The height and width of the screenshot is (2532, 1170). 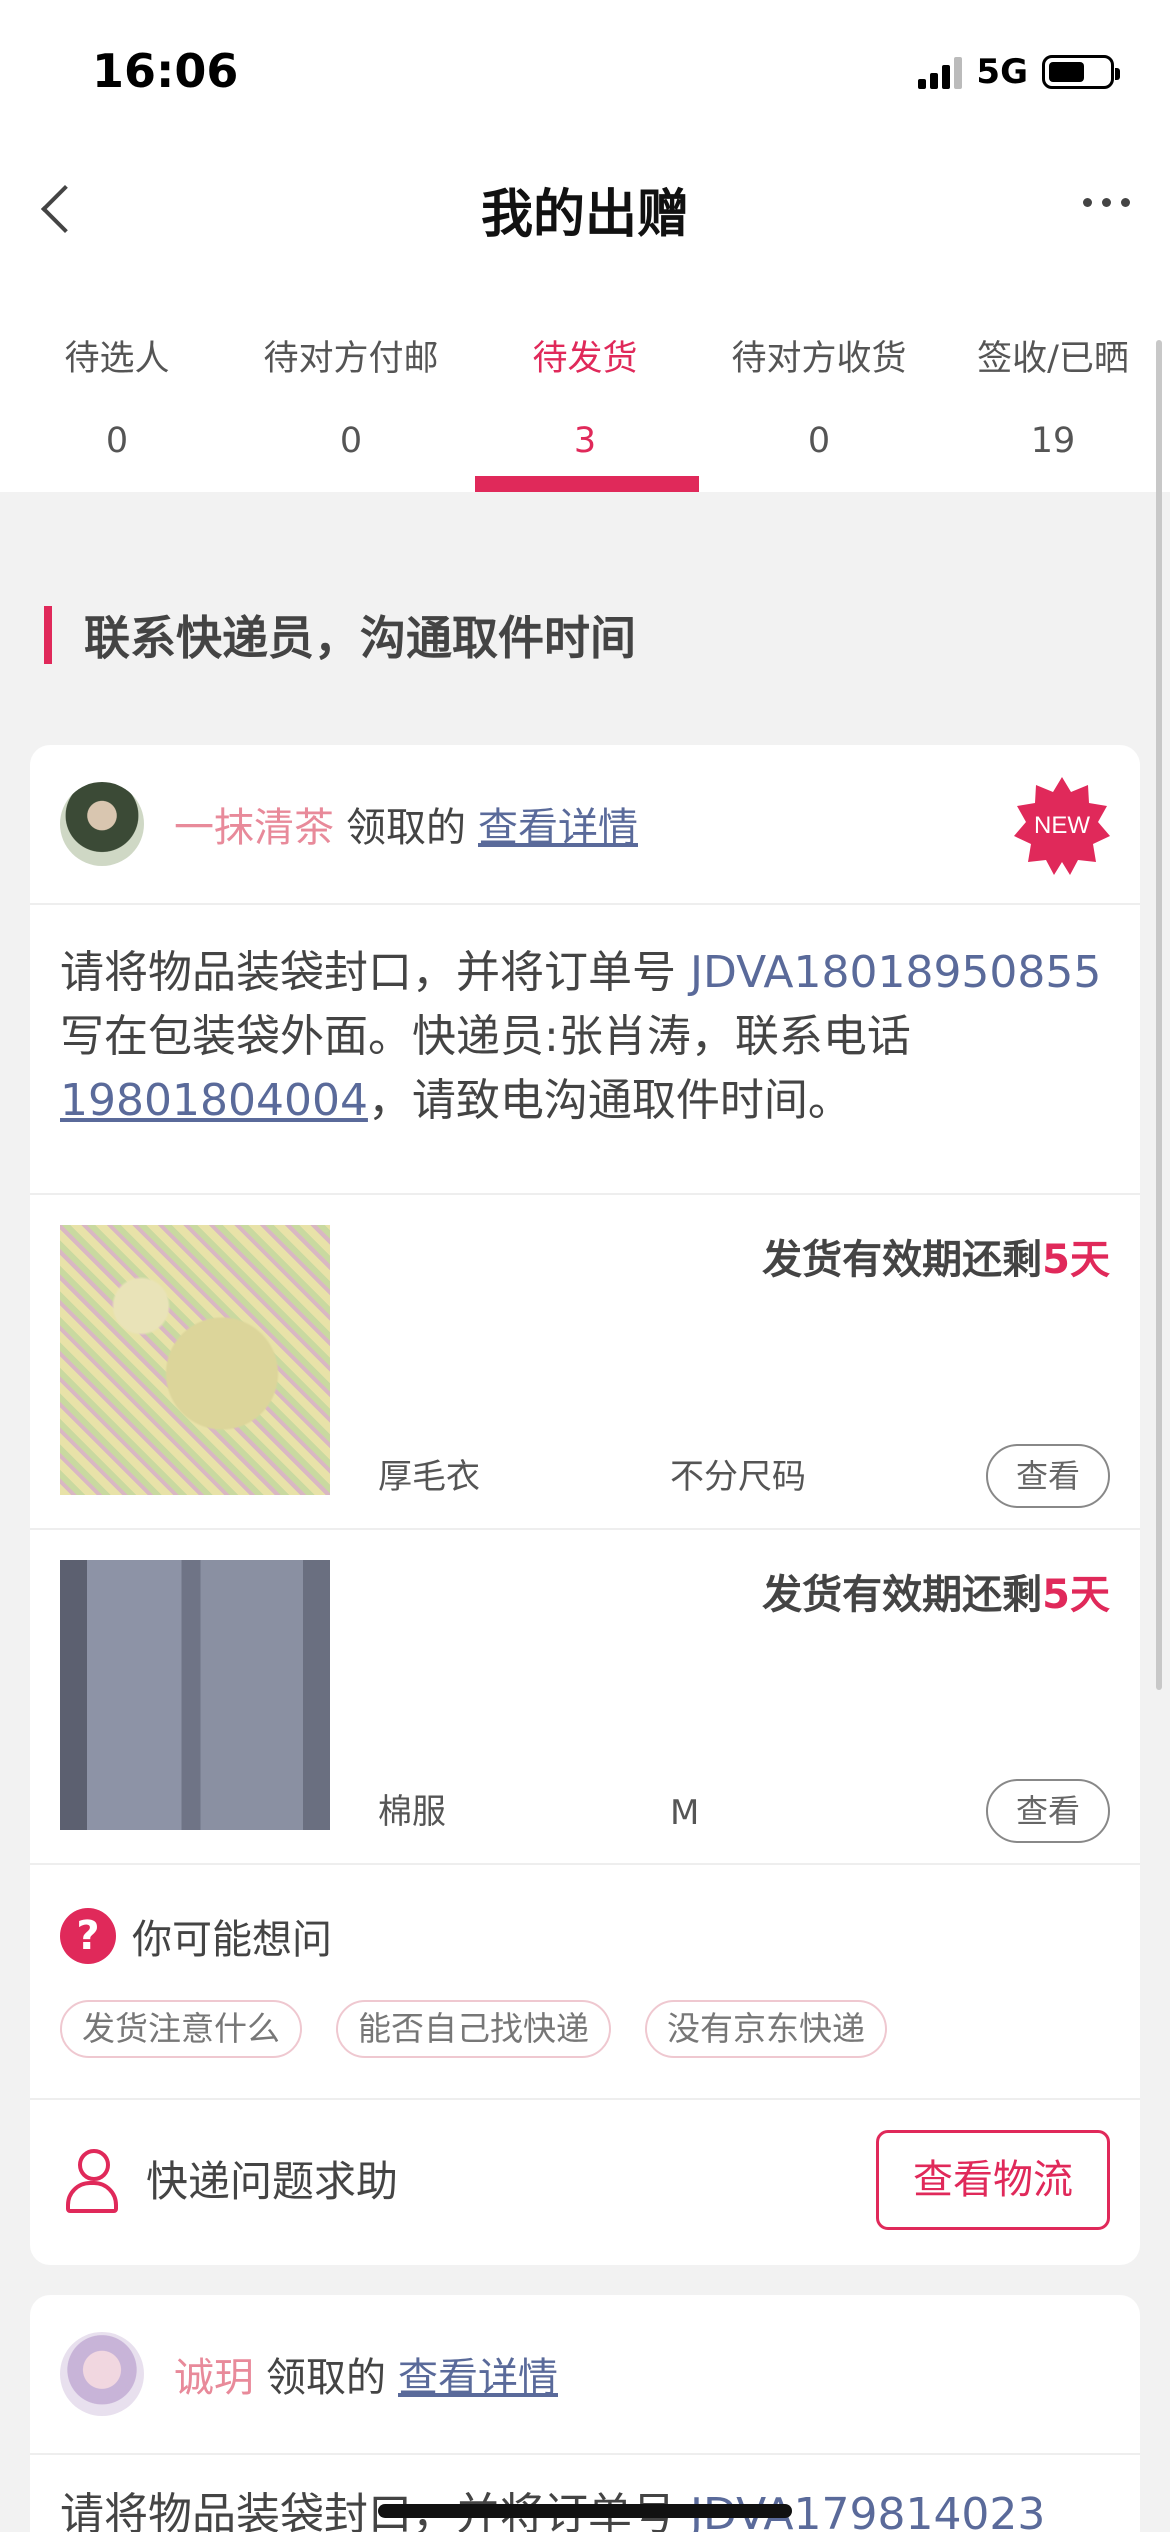 I want to click on battery-icon, so click(x=1081, y=72).